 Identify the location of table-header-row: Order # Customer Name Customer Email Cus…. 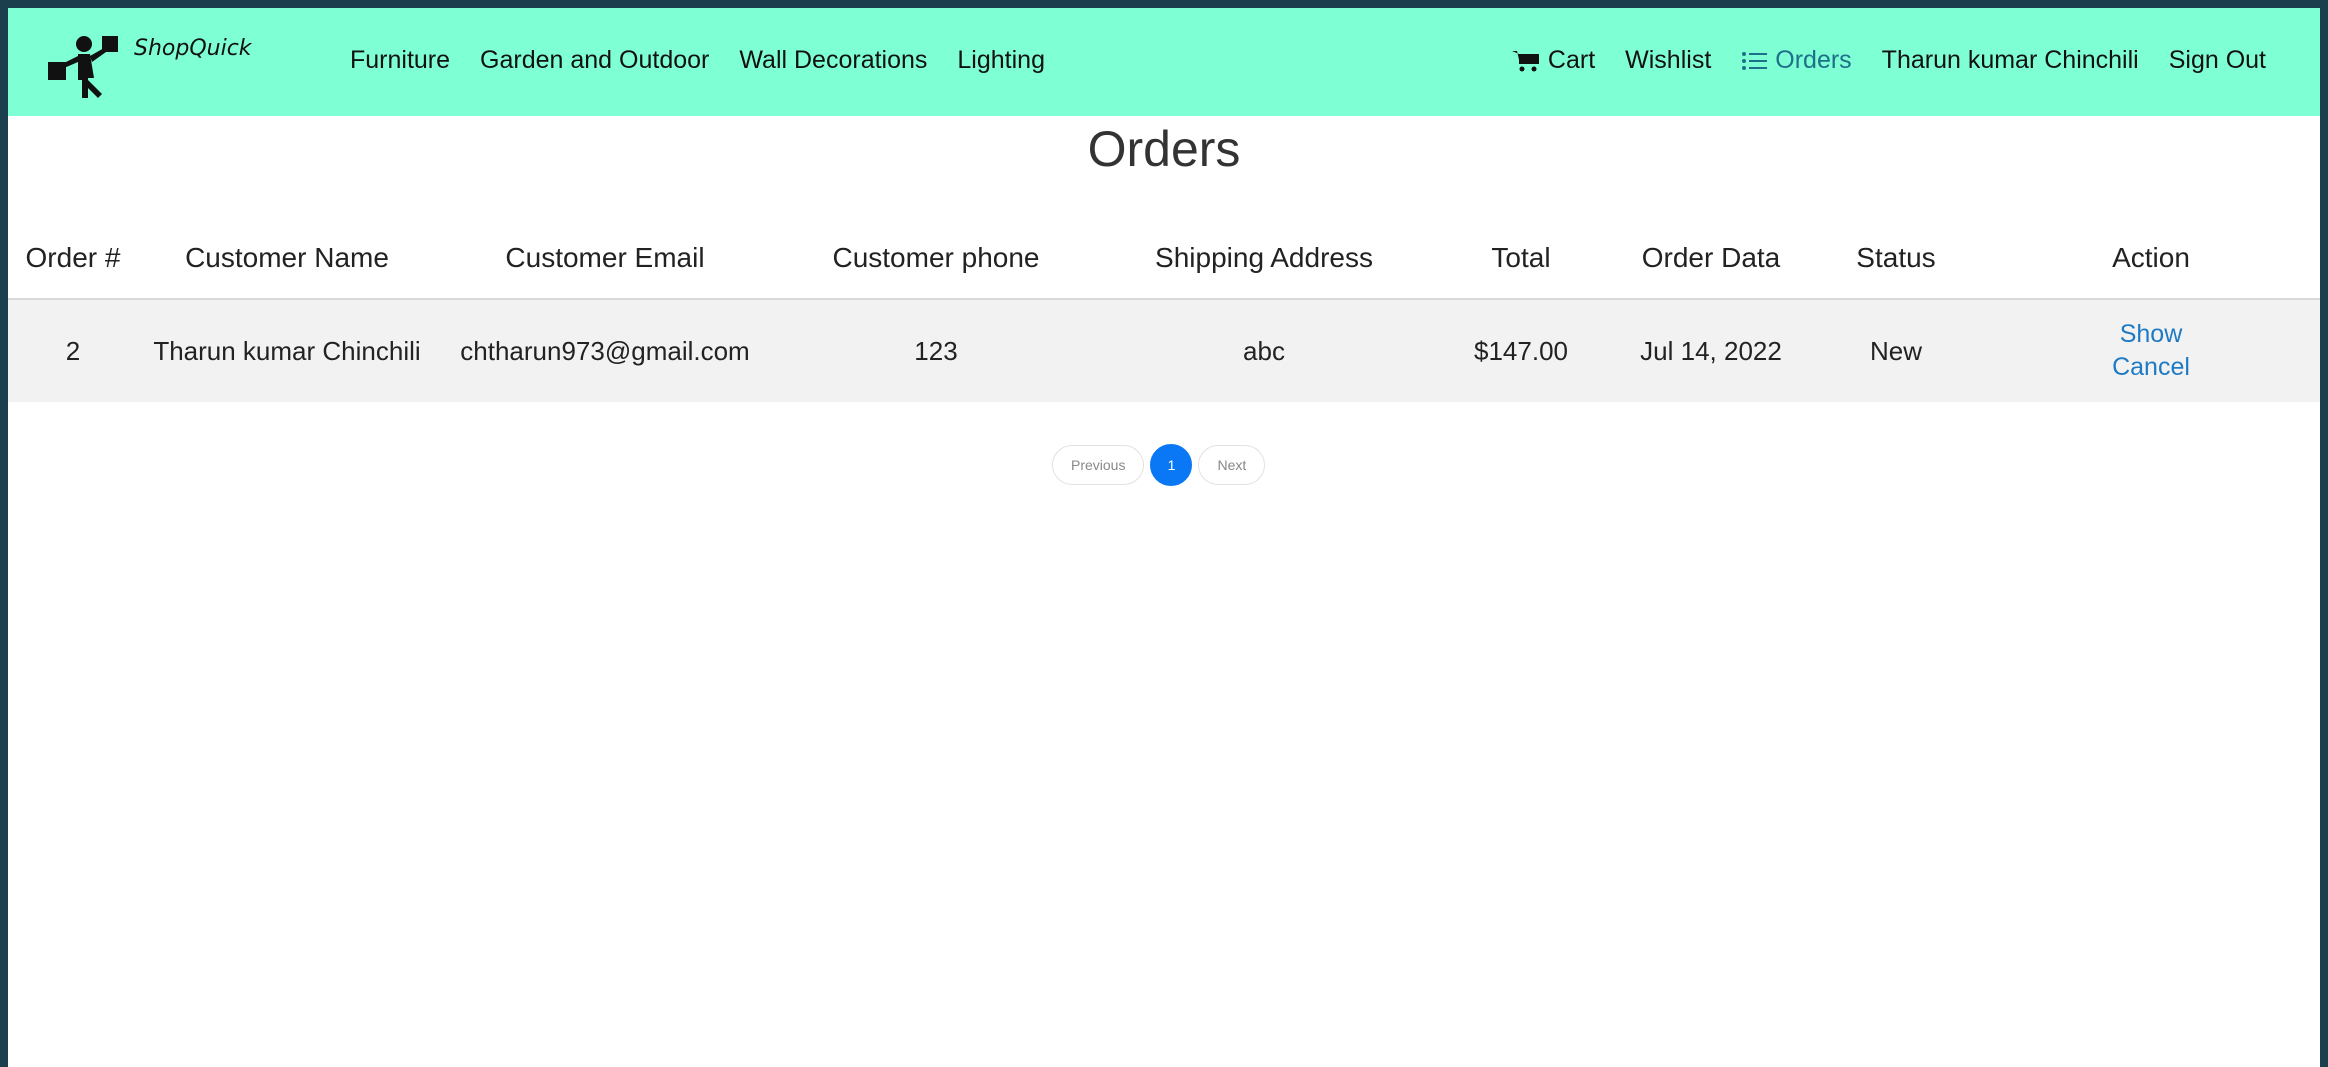
(1164, 259).